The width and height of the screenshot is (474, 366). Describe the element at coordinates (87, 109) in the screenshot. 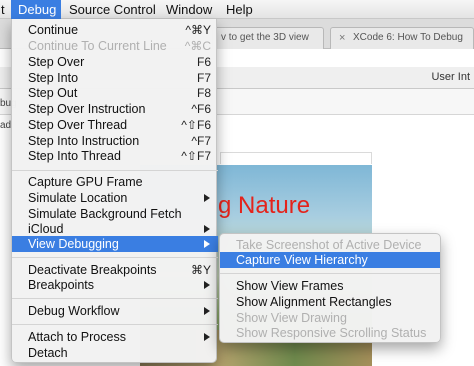

I see `menu-item-label: Step Over Instruction` at that location.